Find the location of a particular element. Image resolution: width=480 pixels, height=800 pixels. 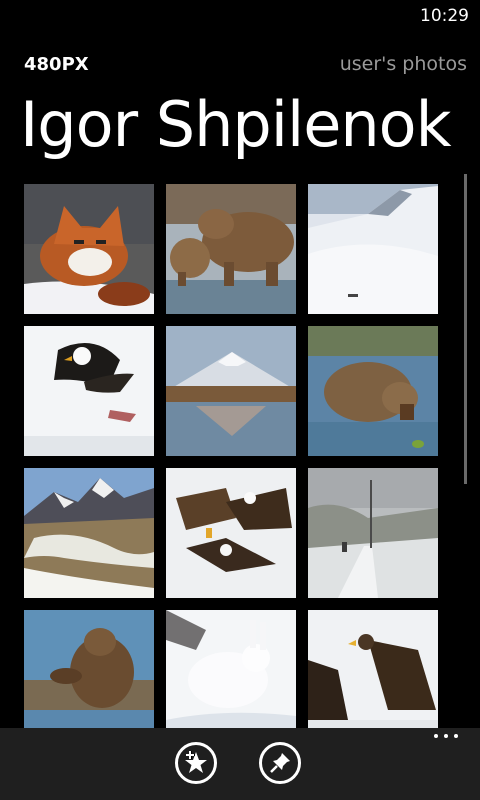

app-name: 480PX is located at coordinates (56, 64).